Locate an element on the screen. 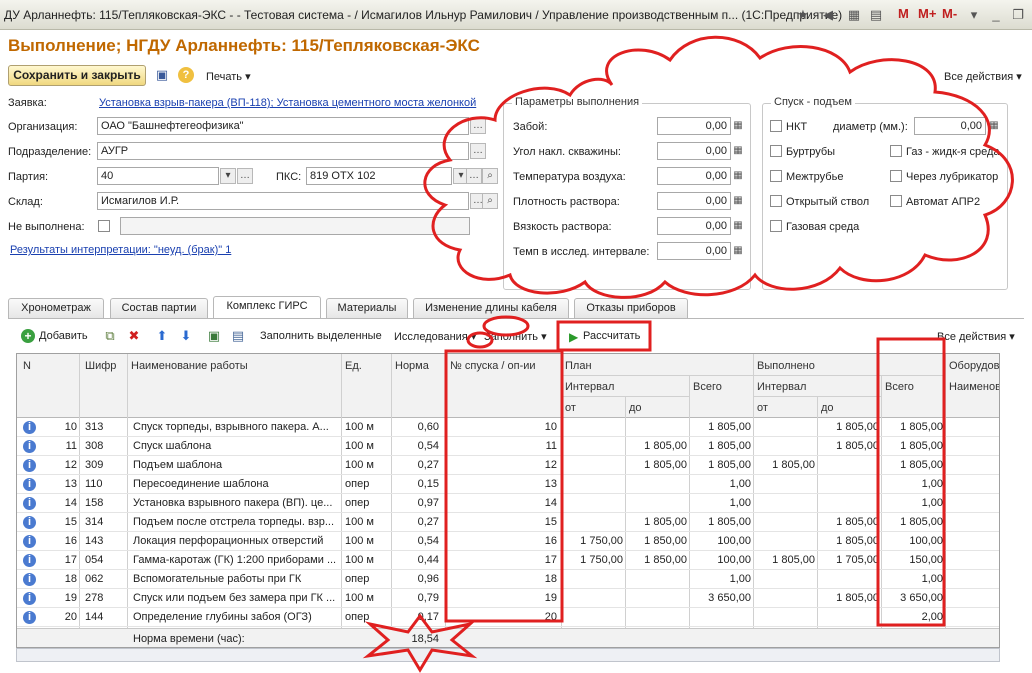 Image resolution: width=1032 pixels, height=673 pixels. annotation-ellipse-small is located at coordinates (480, 340).